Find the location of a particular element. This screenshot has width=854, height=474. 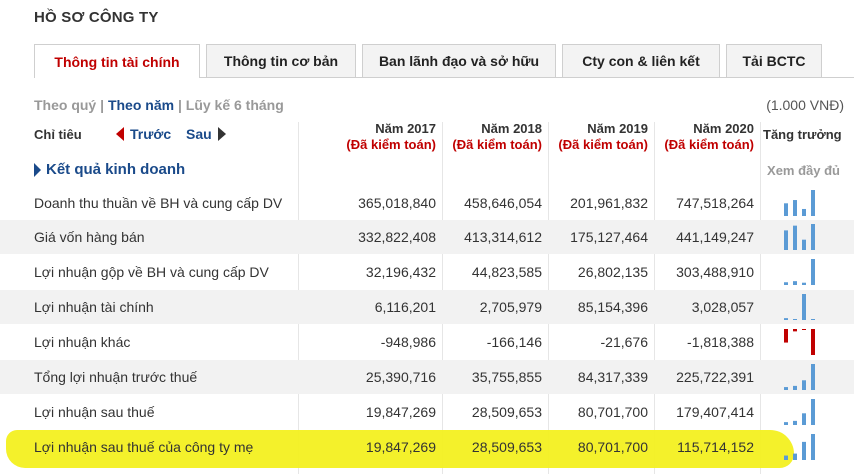

next-label: Sau is located at coordinates (199, 134).